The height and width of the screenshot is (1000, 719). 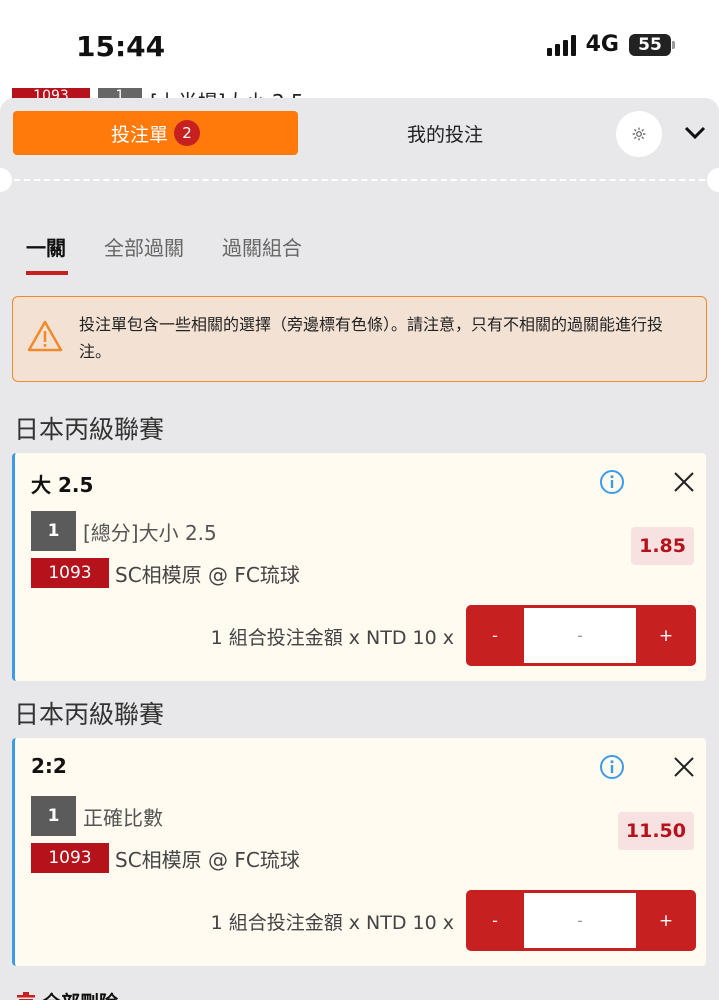 I want to click on perforation-divider, so click(x=359, y=180).